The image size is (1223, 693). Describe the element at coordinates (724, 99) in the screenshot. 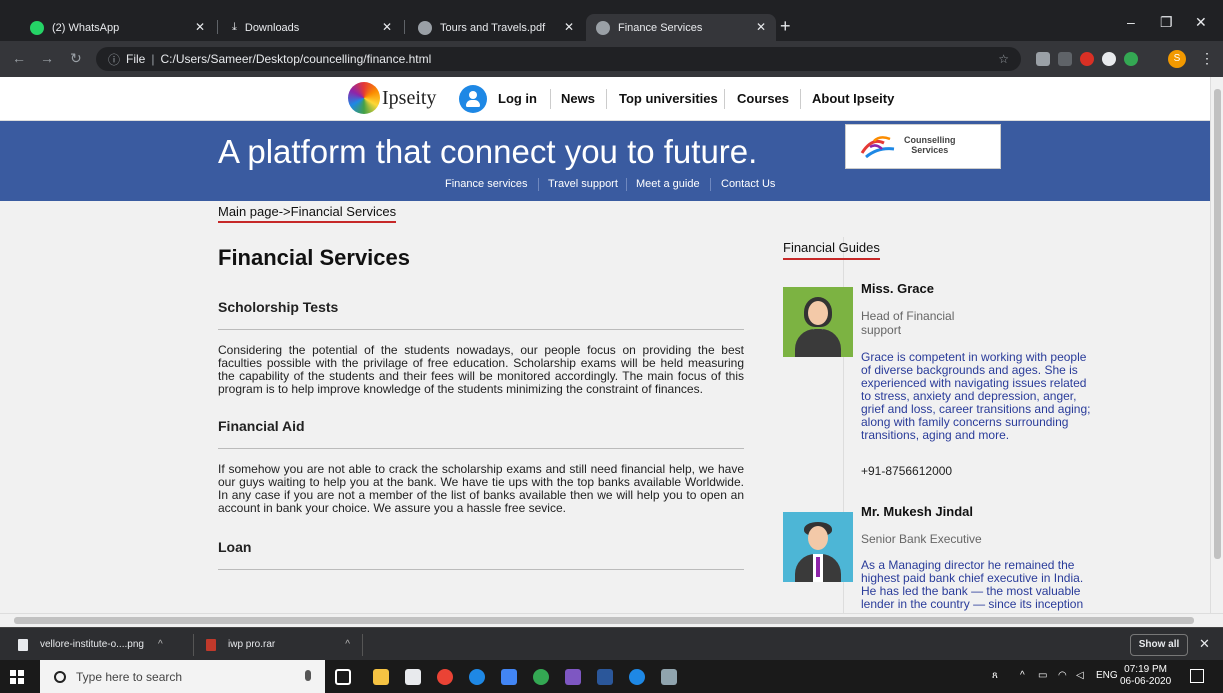

I see `nav-separator` at that location.